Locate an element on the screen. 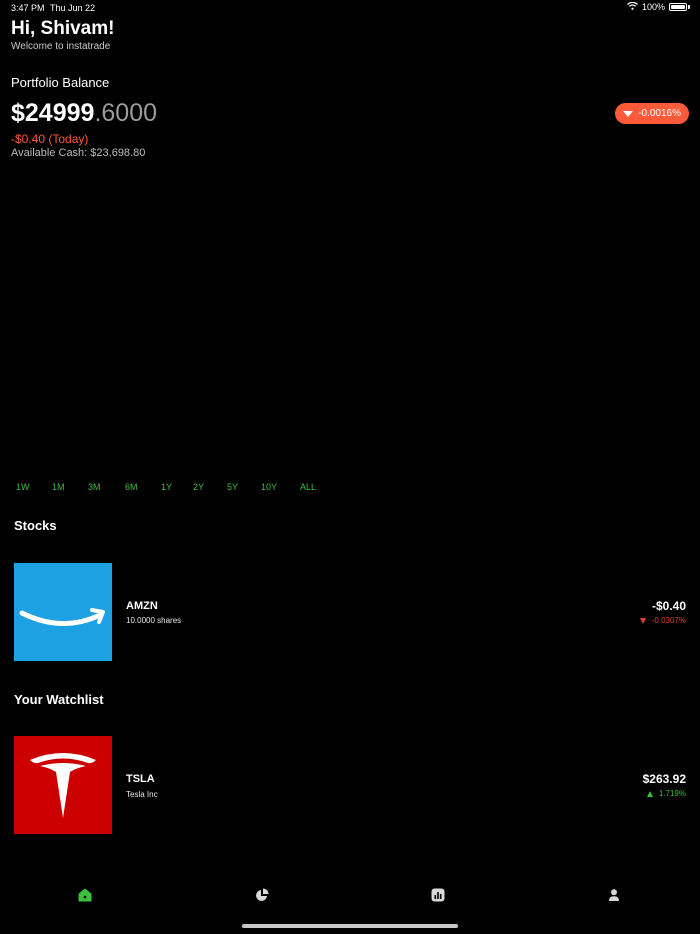  amazon-logo is located at coordinates (63, 612).